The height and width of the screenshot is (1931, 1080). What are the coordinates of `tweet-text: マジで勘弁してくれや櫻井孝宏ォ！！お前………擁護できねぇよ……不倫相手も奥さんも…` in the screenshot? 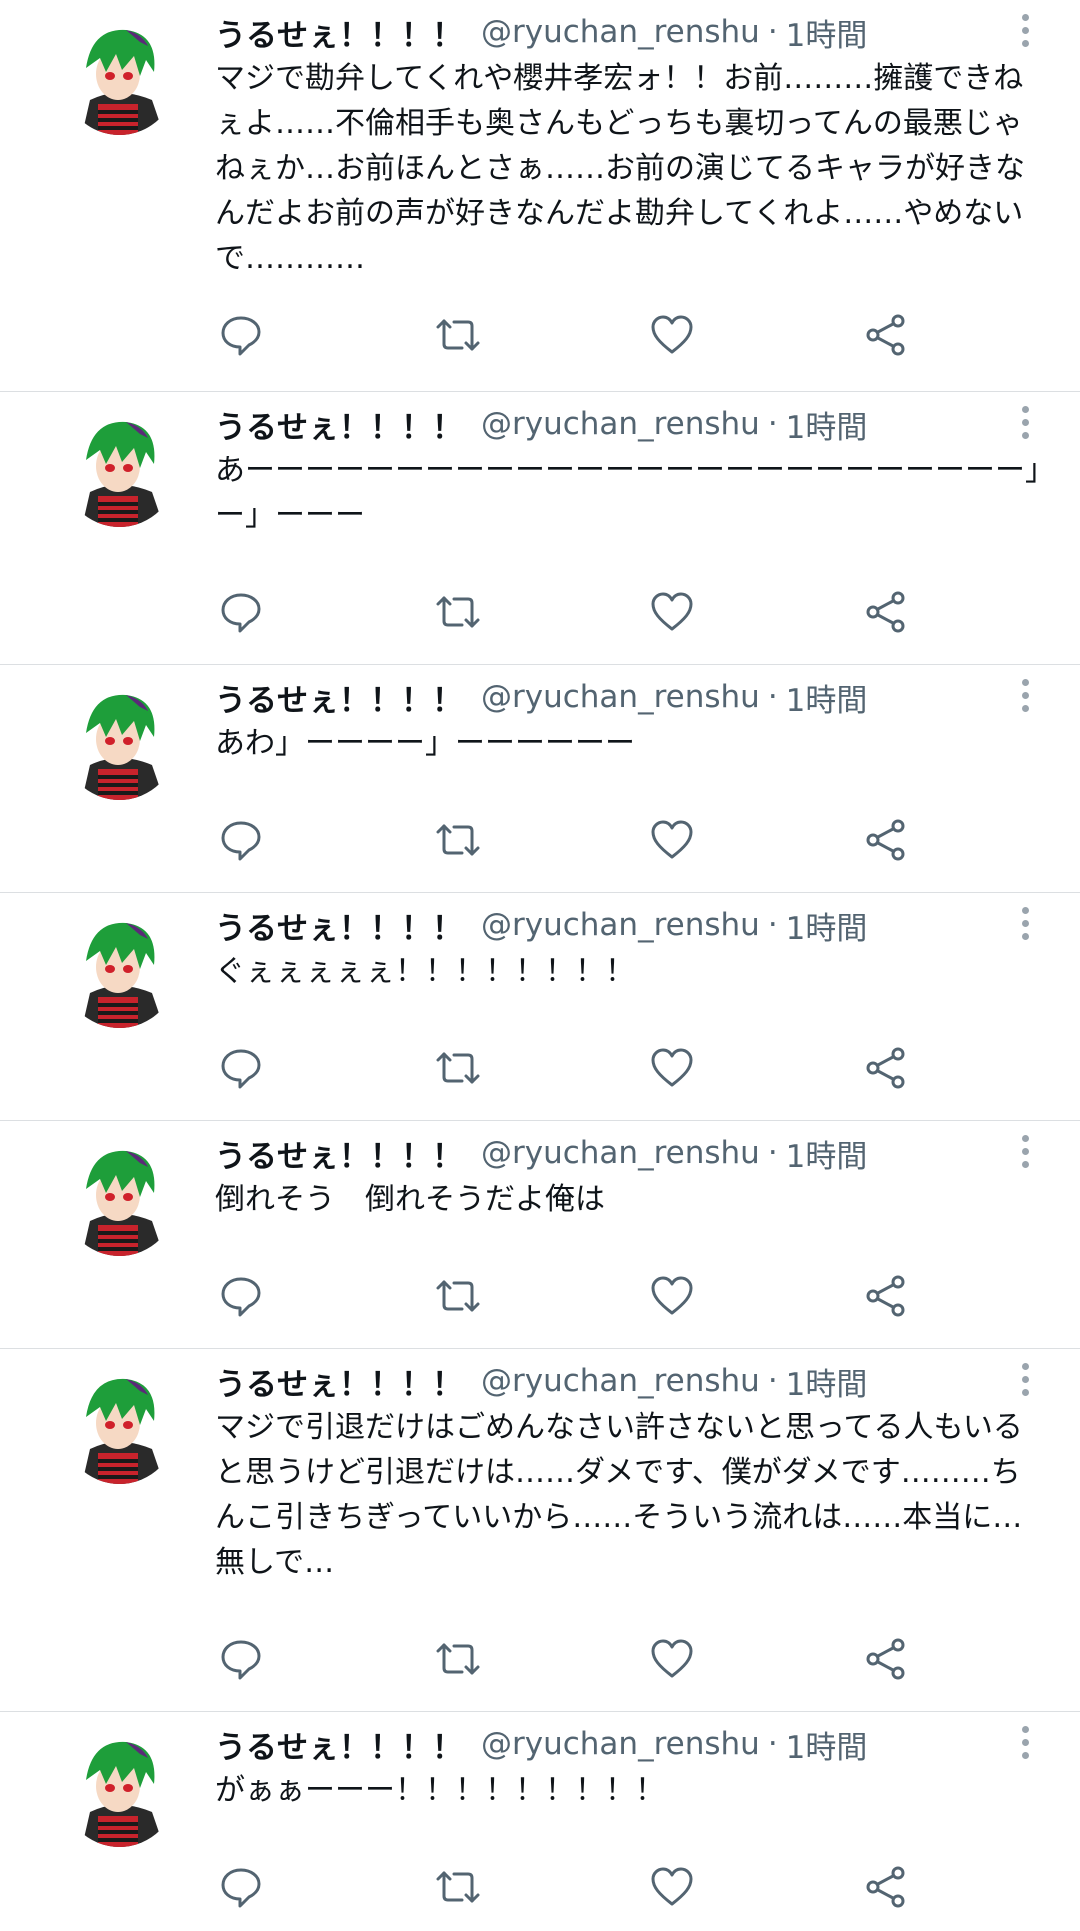 It's located at (620, 168).